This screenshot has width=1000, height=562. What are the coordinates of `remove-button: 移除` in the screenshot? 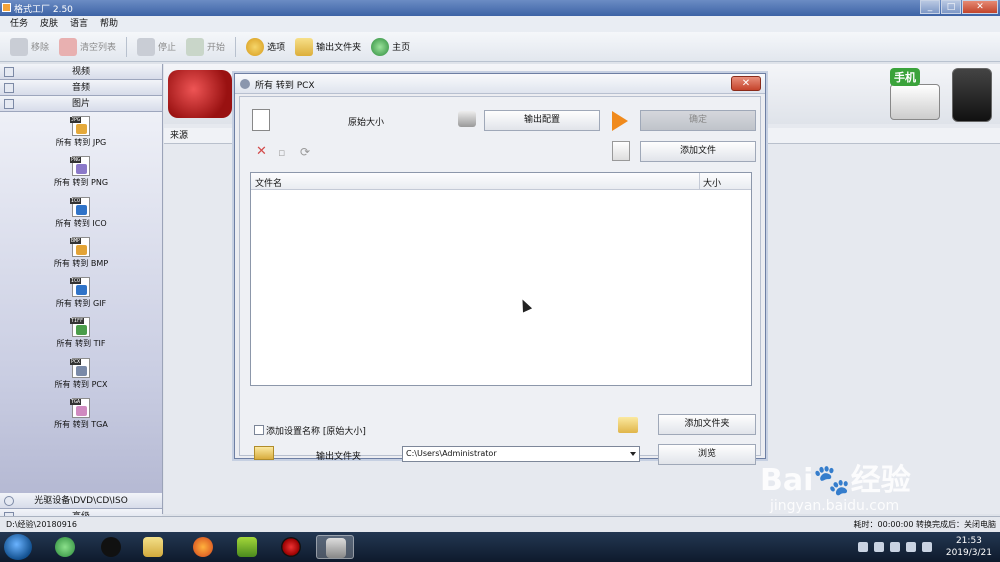 It's located at (29, 46).